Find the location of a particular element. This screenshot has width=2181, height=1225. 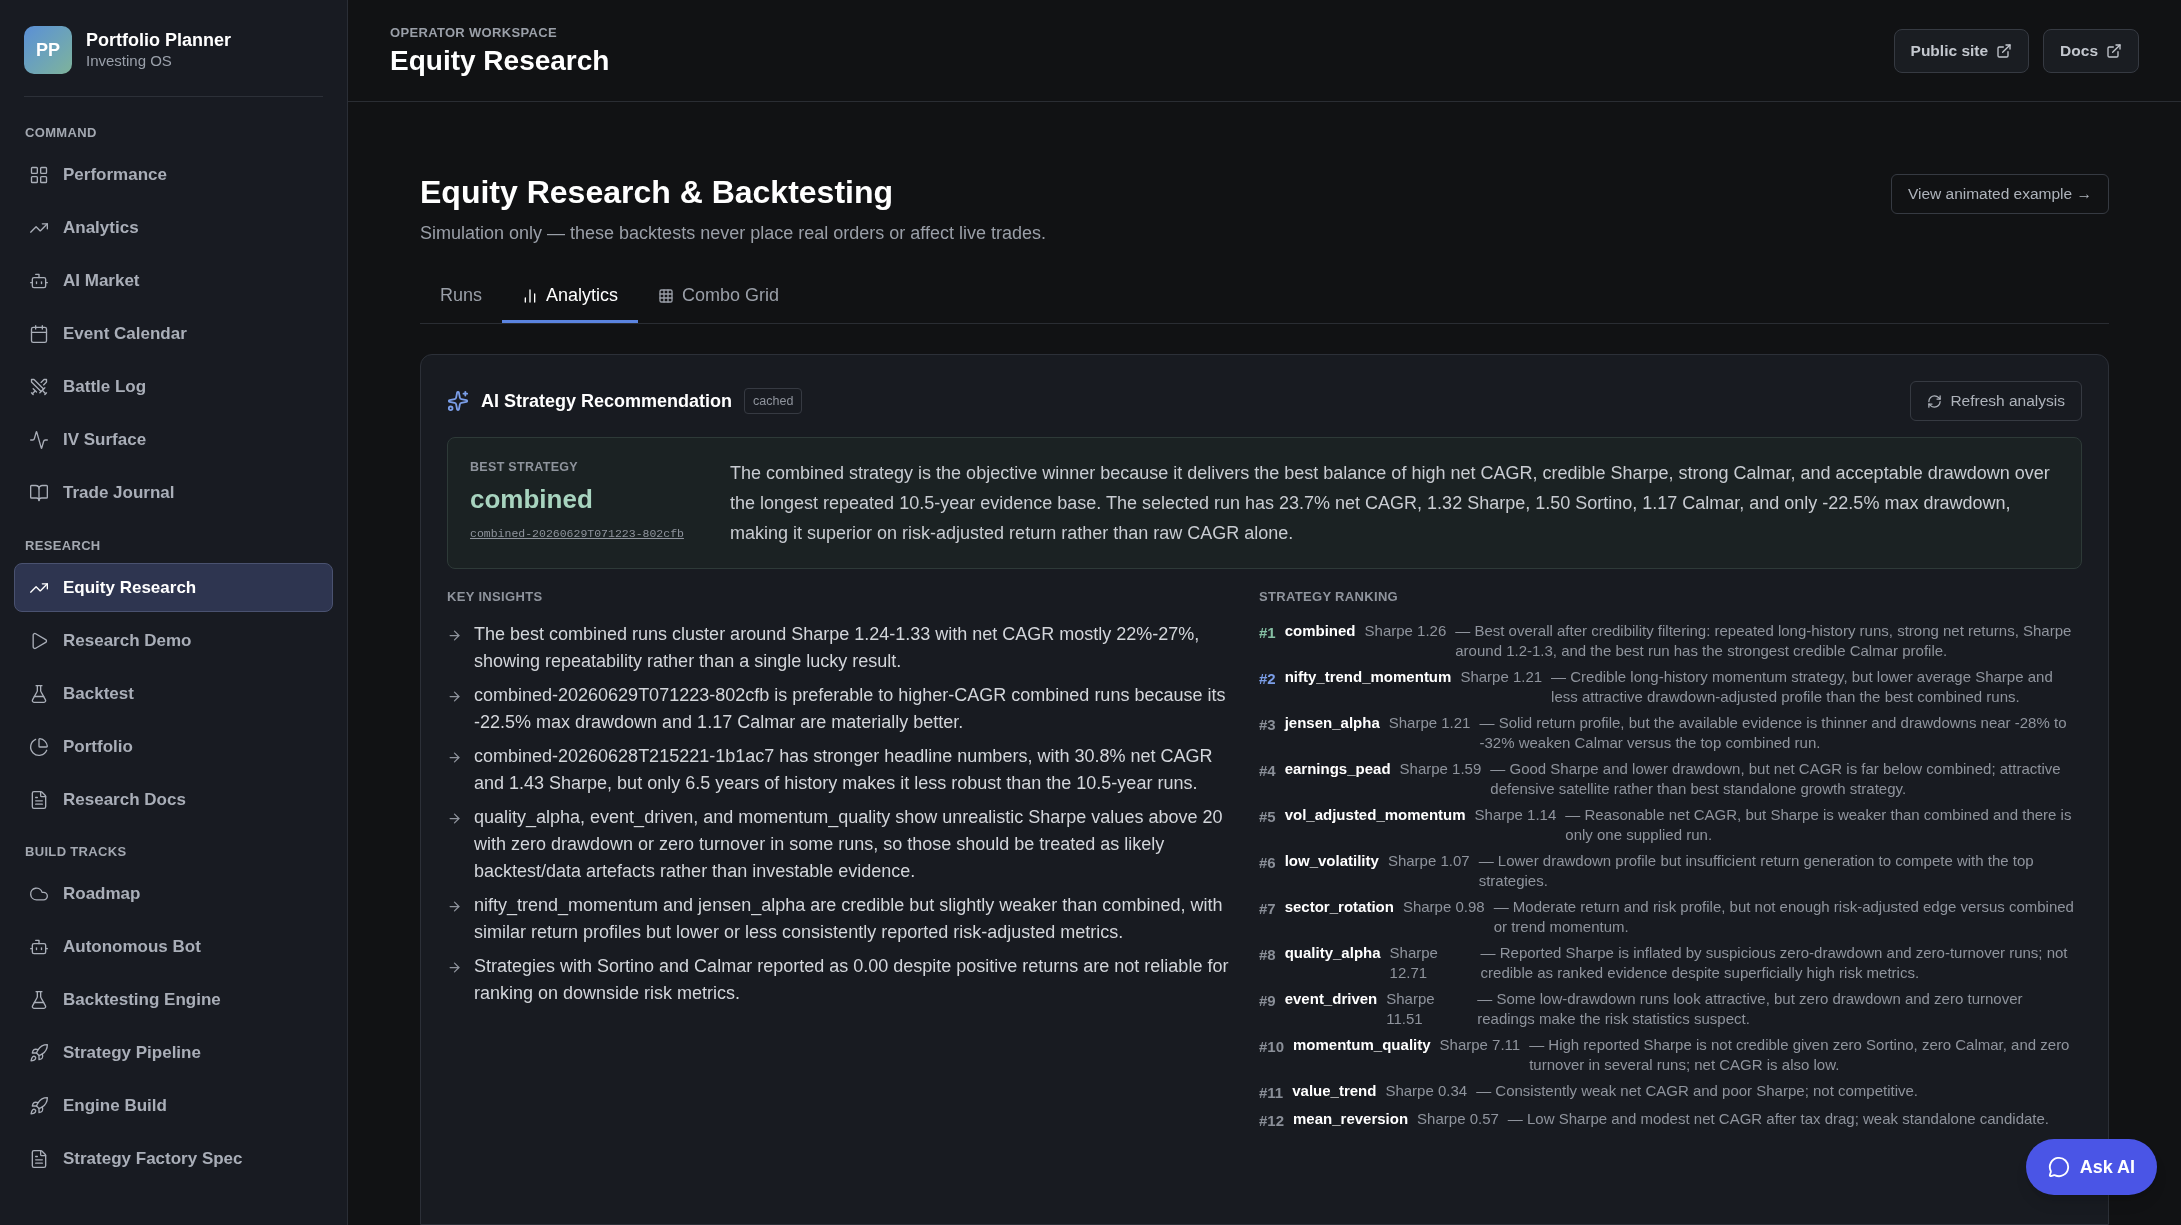

insight-text: combined-20260628T215221-1b1ac7 has stronger headline numbers, with 30.8% net CAGR and 1.43 Sharpe, but only 6.5 years of history makes it less robust than the 10.5-year runs. is located at coordinates (844, 769).